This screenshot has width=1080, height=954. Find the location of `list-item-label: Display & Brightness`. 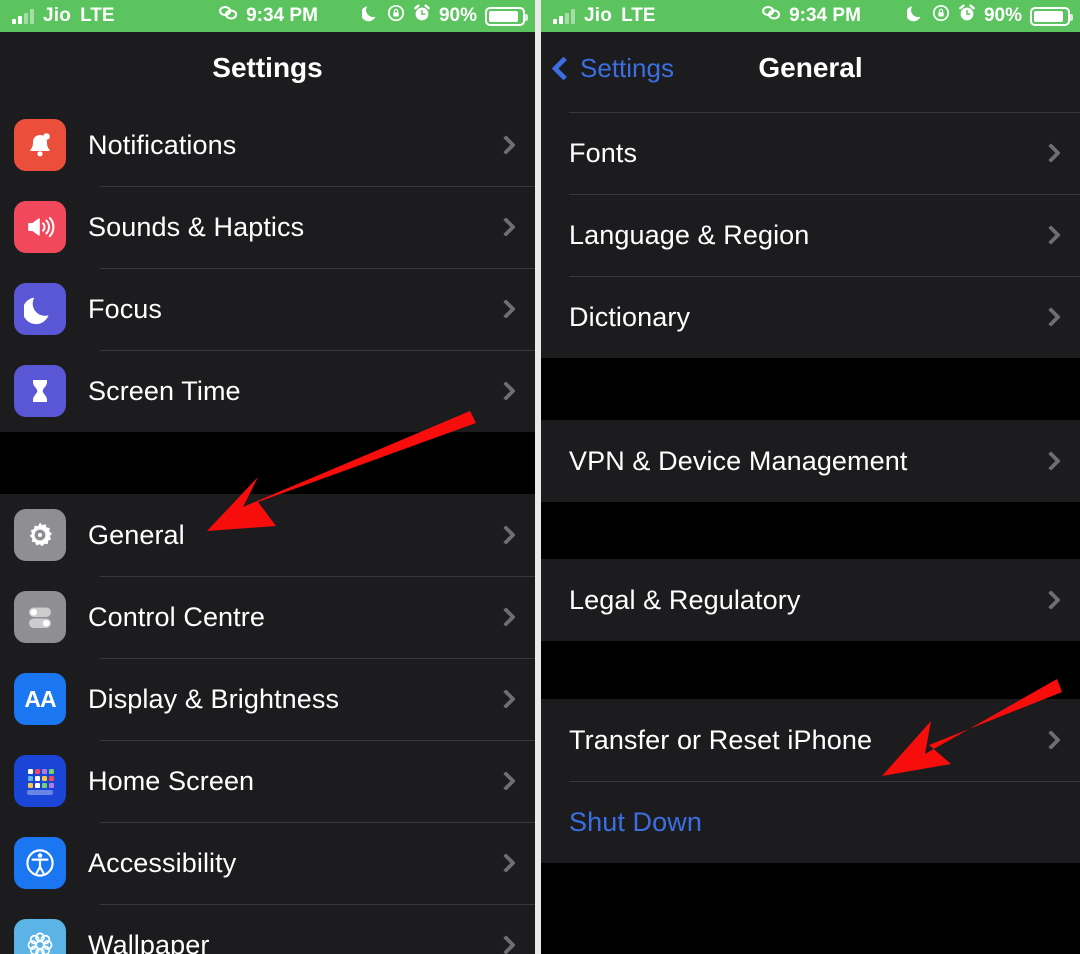

list-item-label: Display & Brightness is located at coordinates (214, 698).